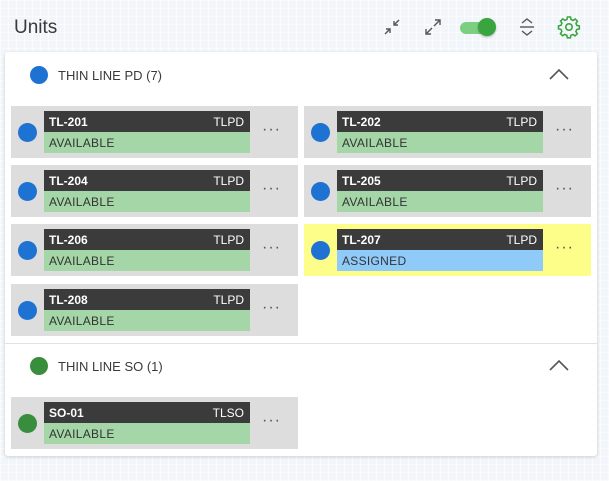 The width and height of the screenshot is (609, 481). I want to click on unit-card: TL-201 TLPD AVAILABLE ···, so click(154, 132).